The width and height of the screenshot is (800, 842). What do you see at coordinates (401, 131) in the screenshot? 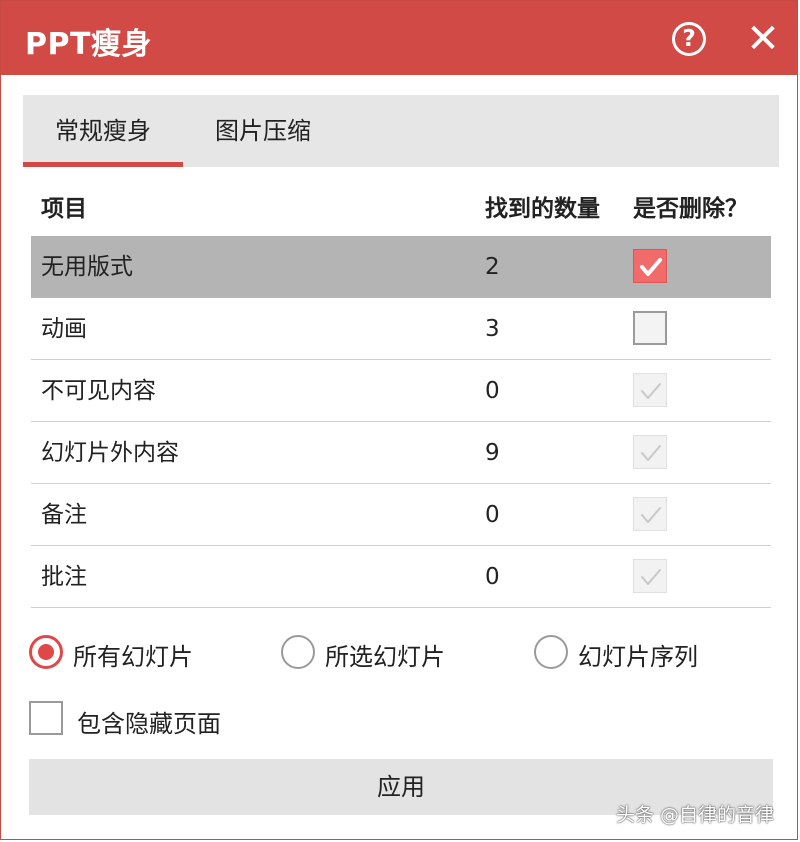
I see `tab-bar: 常规瘦身 图片压缩` at bounding box center [401, 131].